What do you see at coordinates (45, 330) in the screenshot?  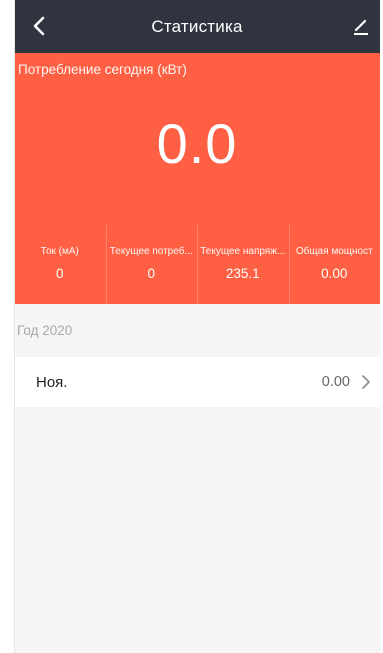 I see `year-header: Год 2020` at bounding box center [45, 330].